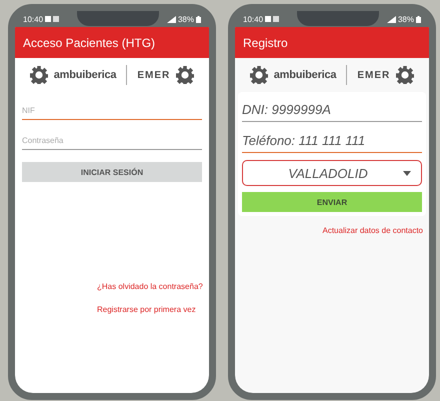 The image size is (440, 401). Describe the element at coordinates (112, 111) in the screenshot. I see `text-field: NIF` at that location.